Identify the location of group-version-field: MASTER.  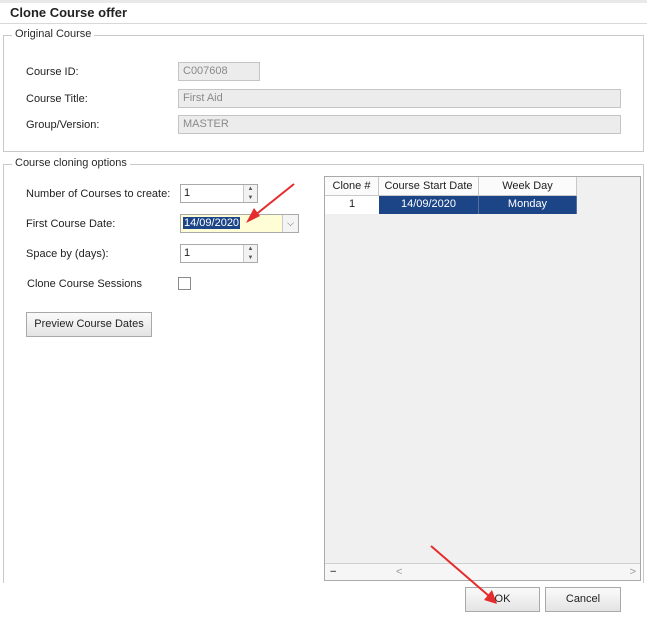
(399, 124).